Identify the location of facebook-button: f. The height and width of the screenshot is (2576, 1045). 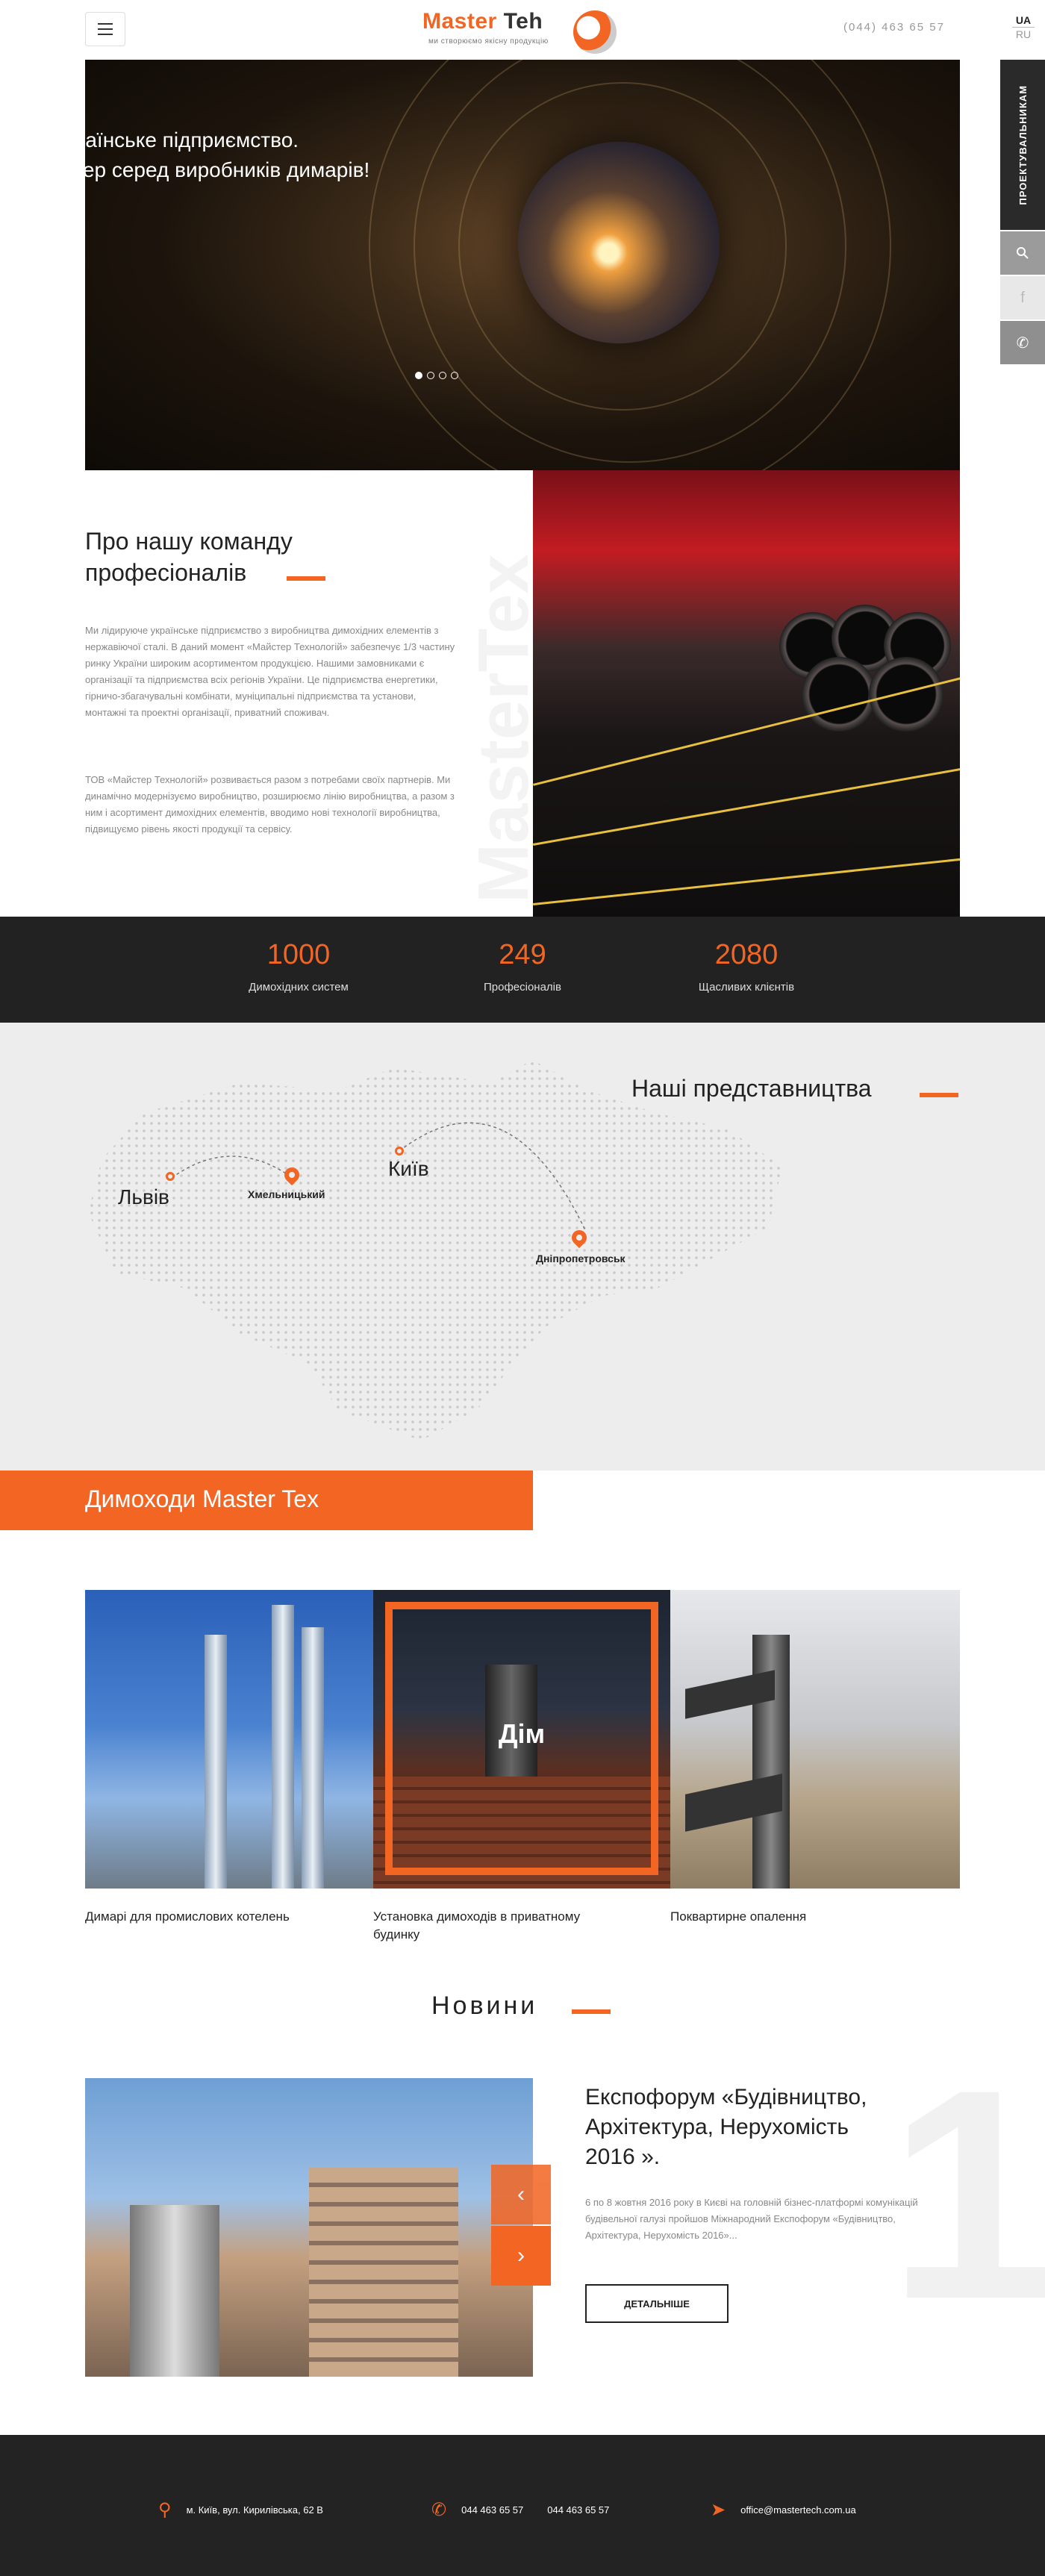
(1023, 297).